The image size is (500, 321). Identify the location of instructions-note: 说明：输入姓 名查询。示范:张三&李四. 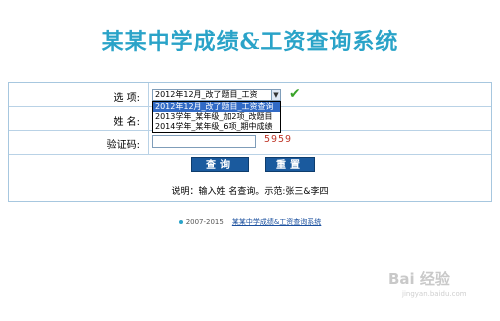
(250, 192).